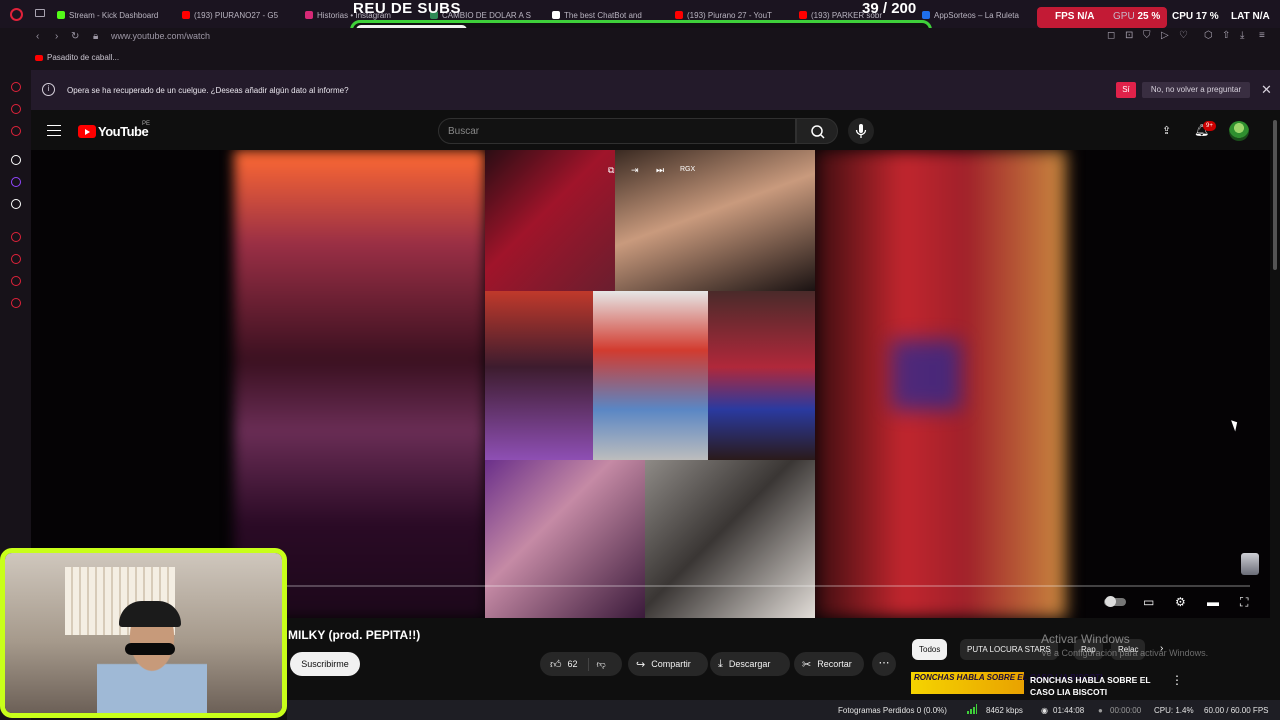 The image size is (1280, 720). Describe the element at coordinates (75, 36) in the screenshot. I see `reload-icon: ↻` at that location.